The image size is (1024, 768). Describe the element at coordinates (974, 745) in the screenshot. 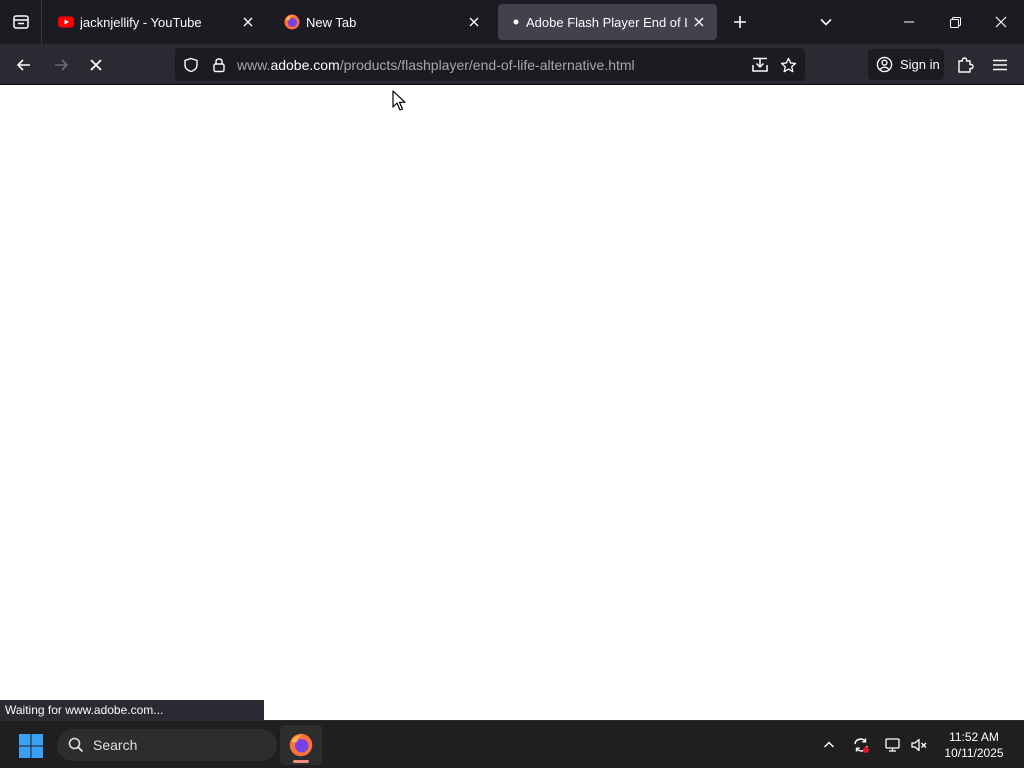

I see `taskbar-clock: 11:52 AM 10/11/2025` at that location.